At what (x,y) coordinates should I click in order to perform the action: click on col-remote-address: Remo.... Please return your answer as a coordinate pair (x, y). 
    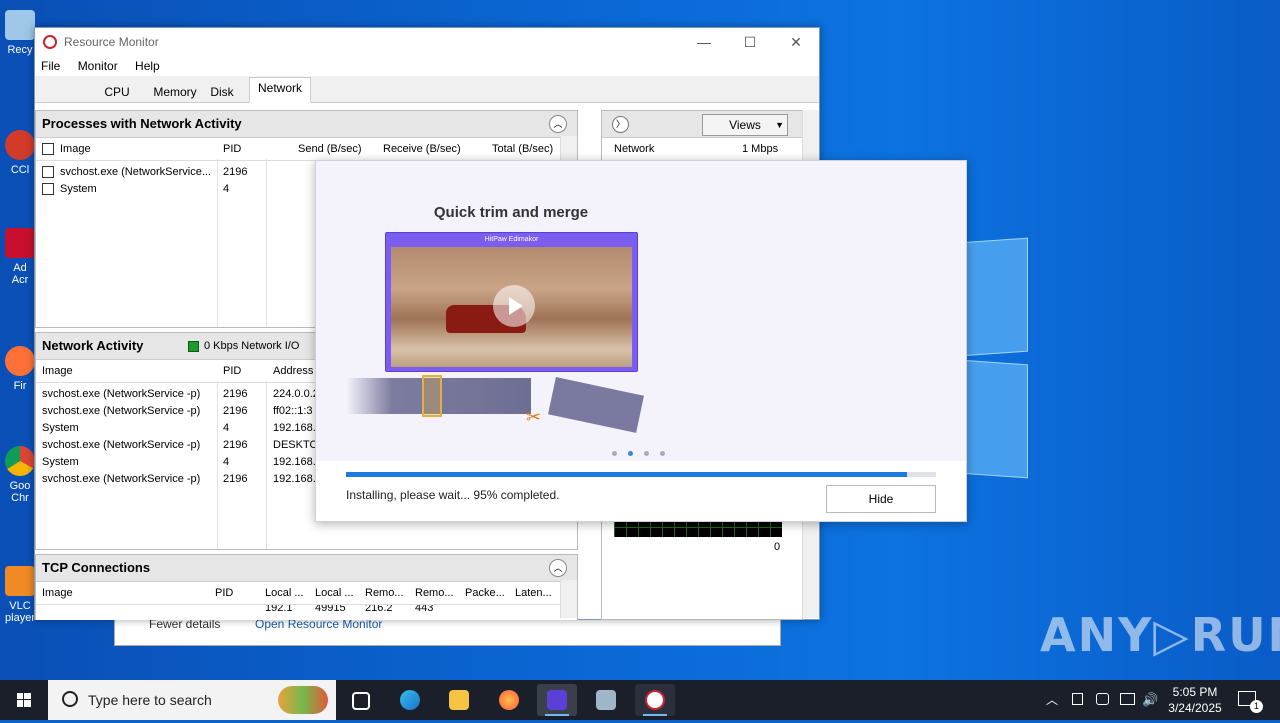
    Looking at the image, I should click on (384, 593).